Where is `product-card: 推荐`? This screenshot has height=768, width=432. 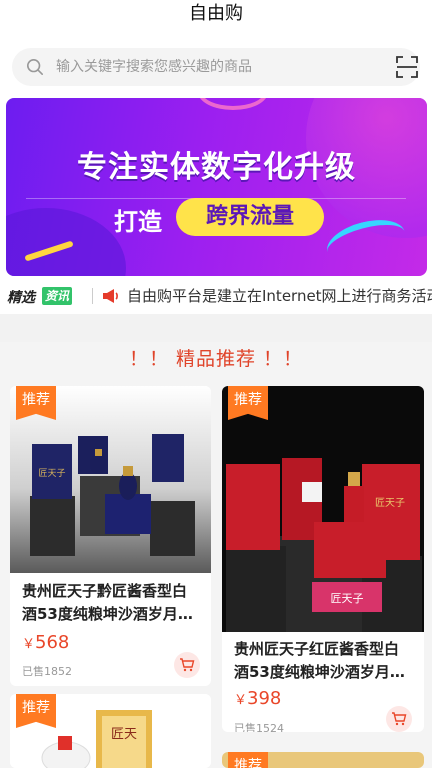
product-card: 推荐 is located at coordinates (323, 760).